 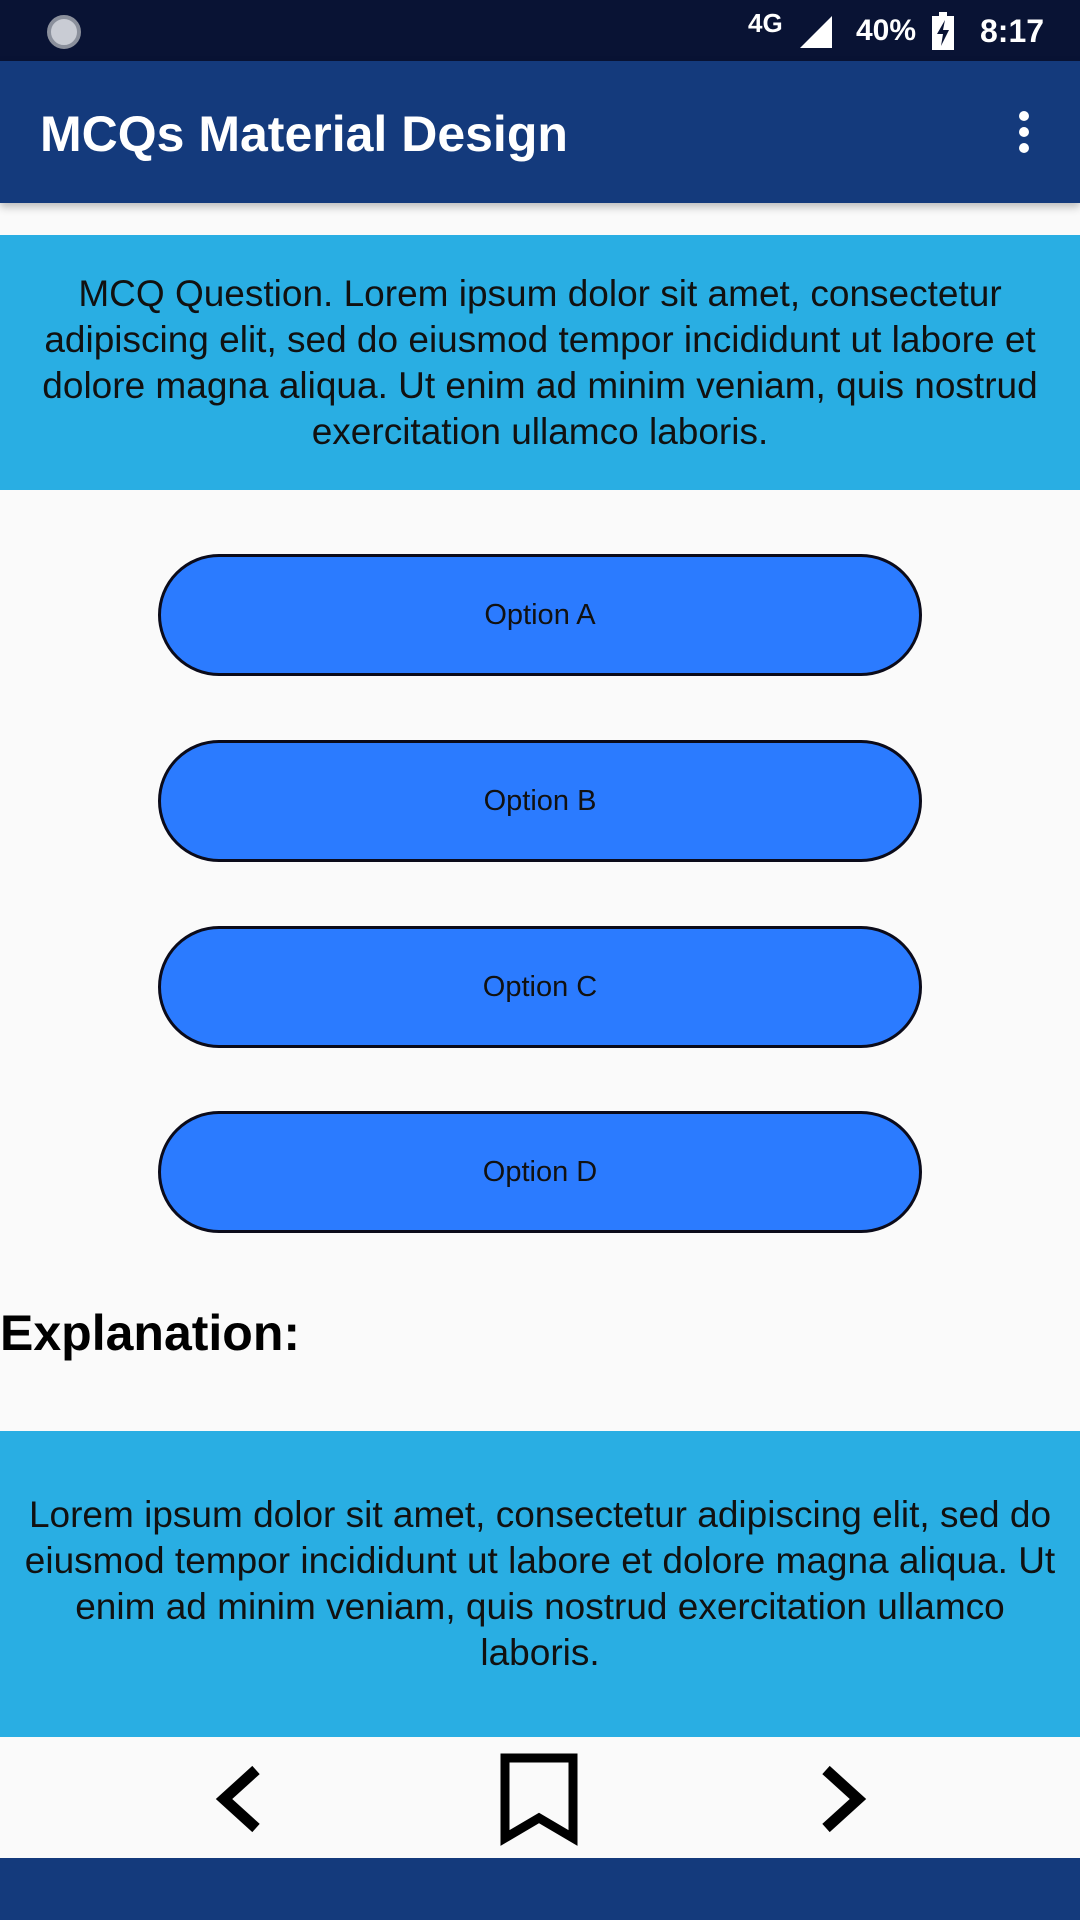 What do you see at coordinates (886, 30) in the screenshot?
I see `battery-percentage: 40%` at bounding box center [886, 30].